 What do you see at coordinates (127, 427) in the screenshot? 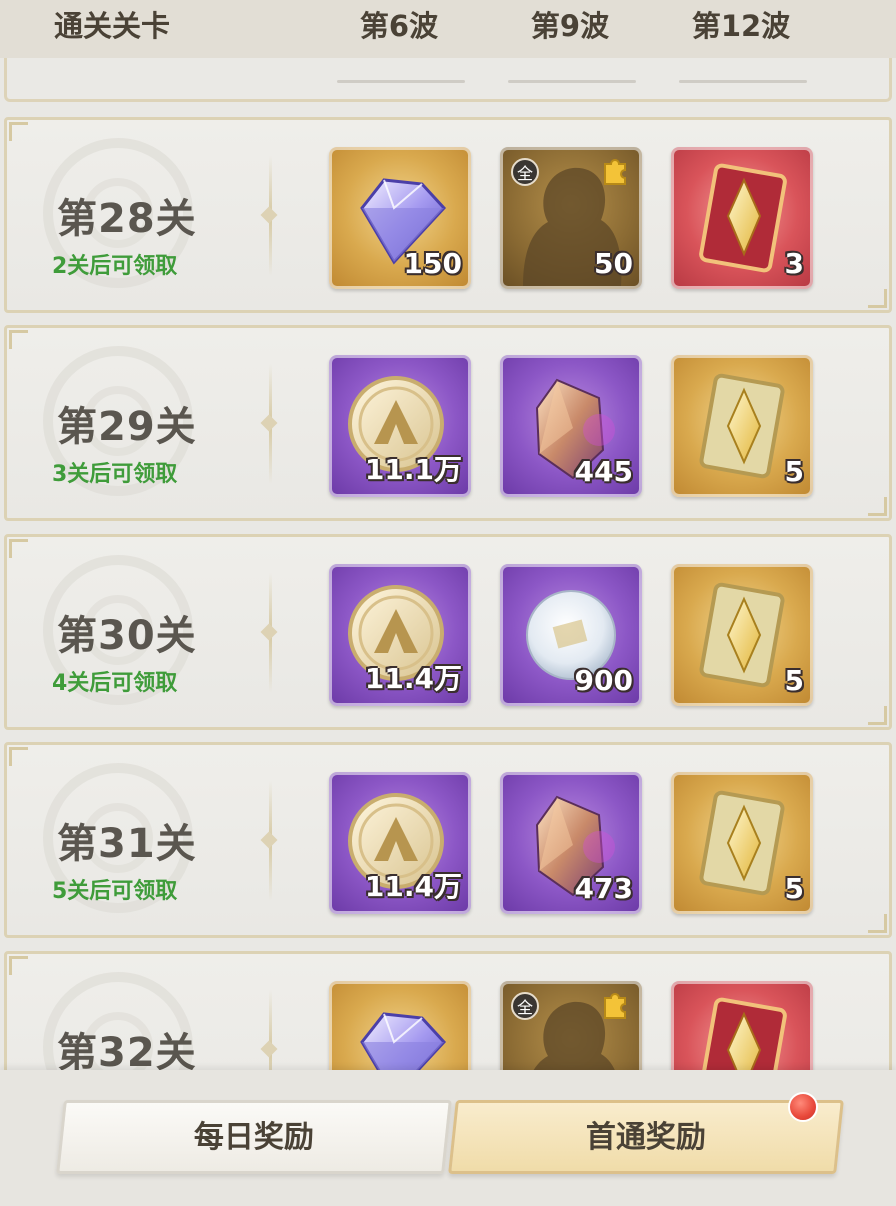
I see `stage-name: 第29关` at bounding box center [127, 427].